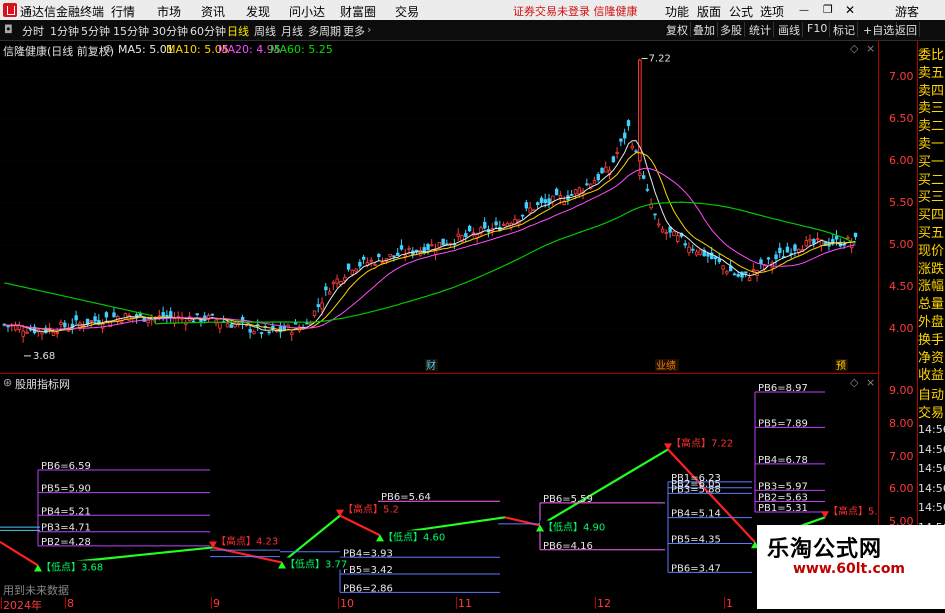 Image resolution: width=945 pixels, height=613 pixels. I want to click on date-tick: 1, so click(729, 603).